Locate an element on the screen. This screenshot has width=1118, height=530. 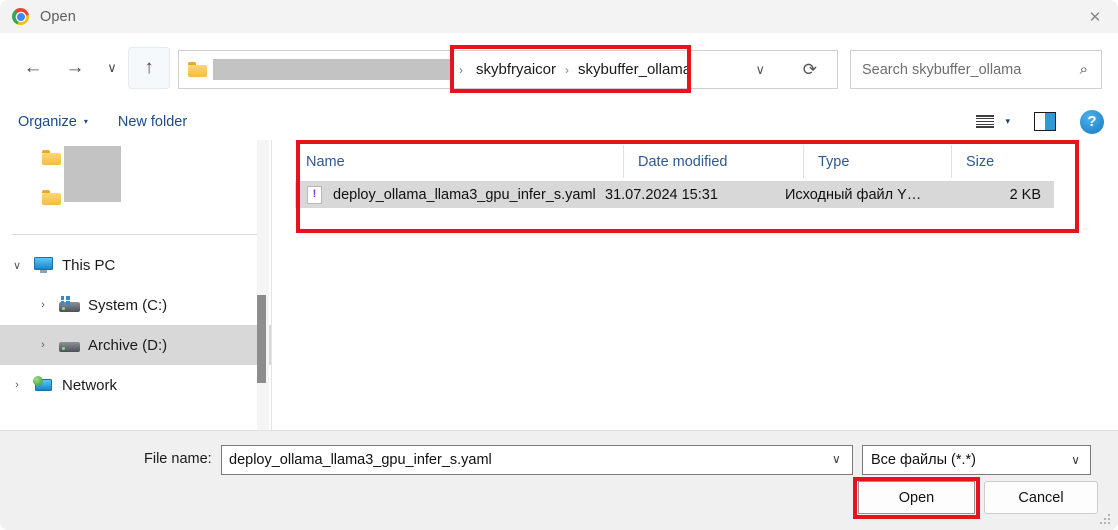
organize-label: Organize is located at coordinates (47, 121).